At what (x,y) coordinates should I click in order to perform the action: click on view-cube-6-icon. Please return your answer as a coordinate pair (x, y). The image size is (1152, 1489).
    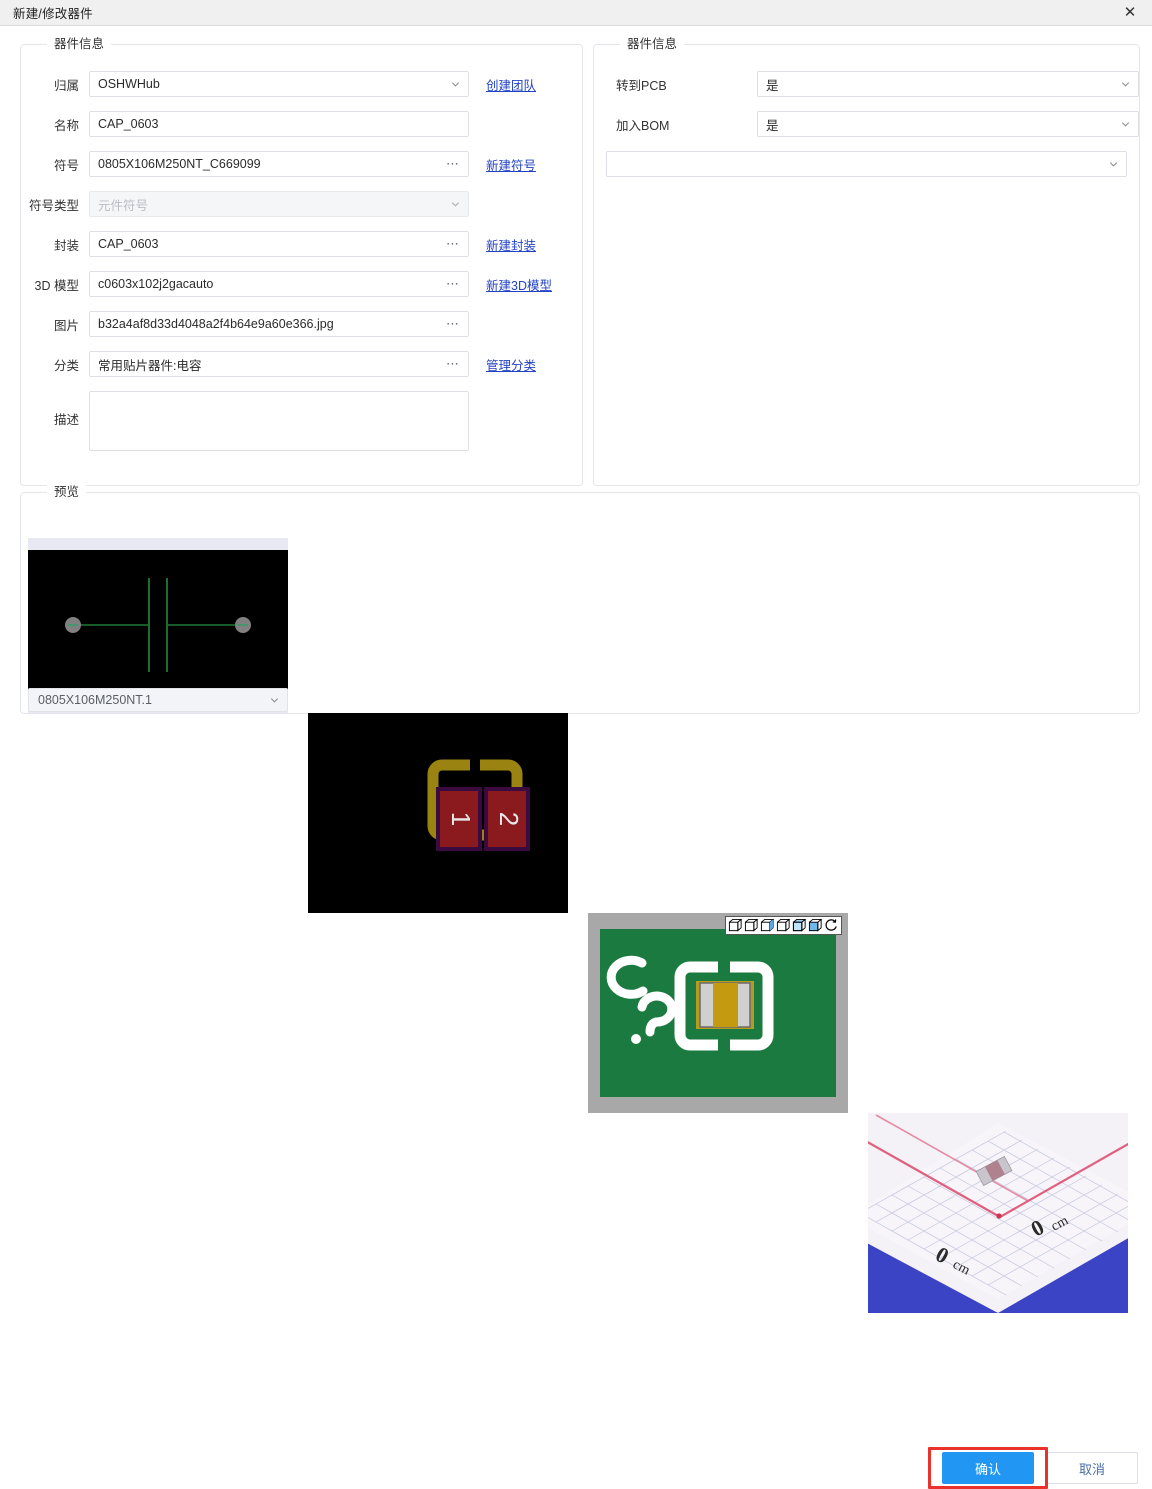
    Looking at the image, I should click on (815, 925).